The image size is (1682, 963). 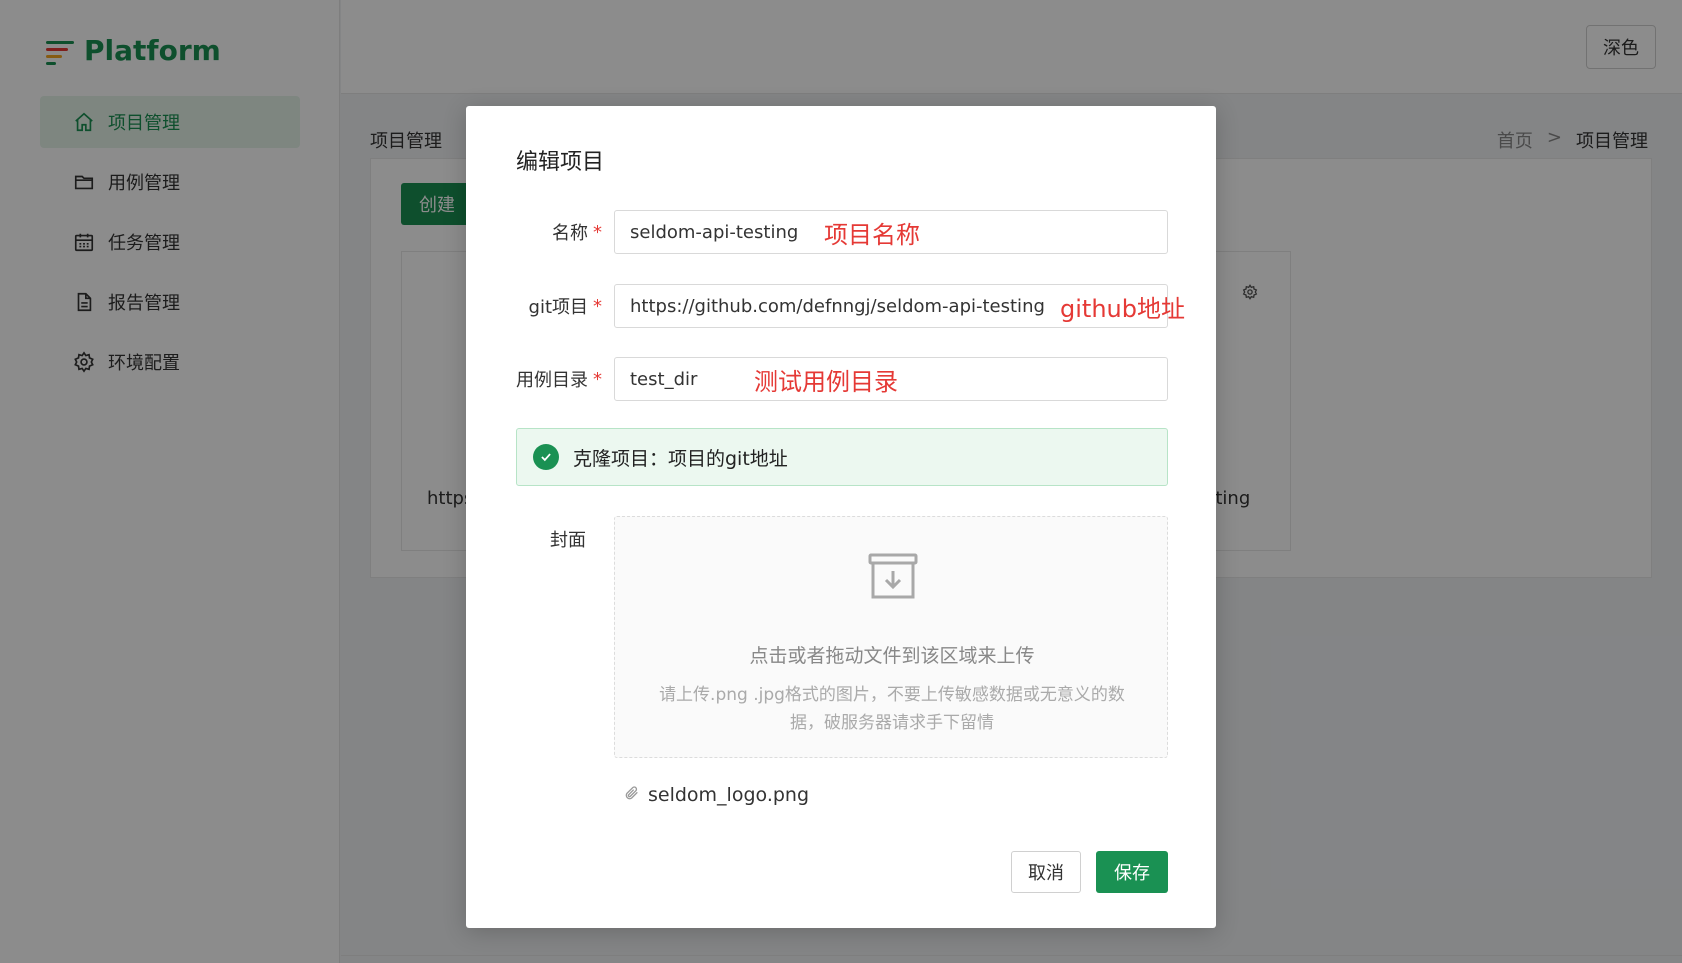 I want to click on paperclip-icon, so click(x=632, y=795).